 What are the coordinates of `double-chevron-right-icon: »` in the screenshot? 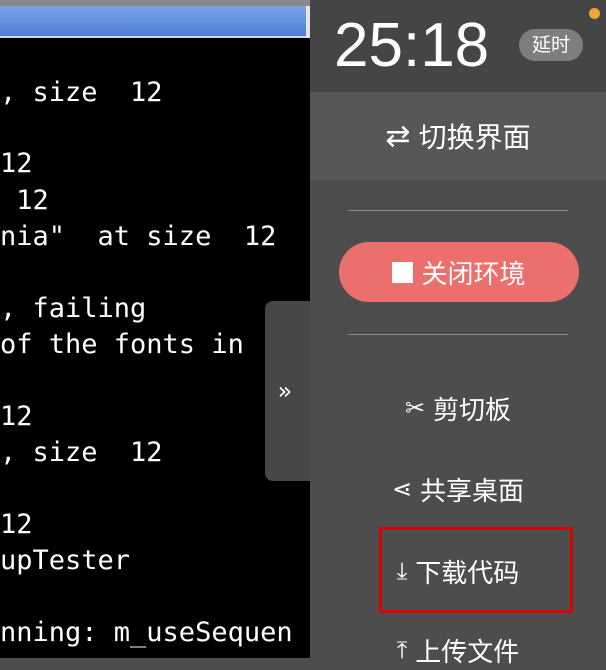 It's located at (285, 391).